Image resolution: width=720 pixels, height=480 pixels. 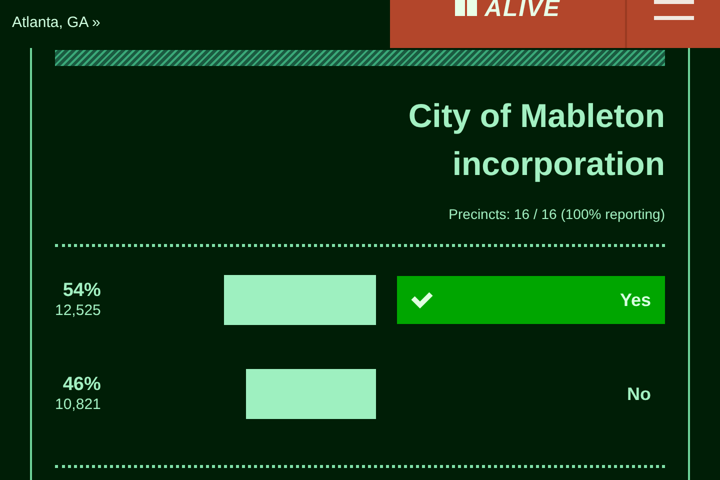 What do you see at coordinates (81, 291) in the screenshot?
I see `percent-text: 54%` at bounding box center [81, 291].